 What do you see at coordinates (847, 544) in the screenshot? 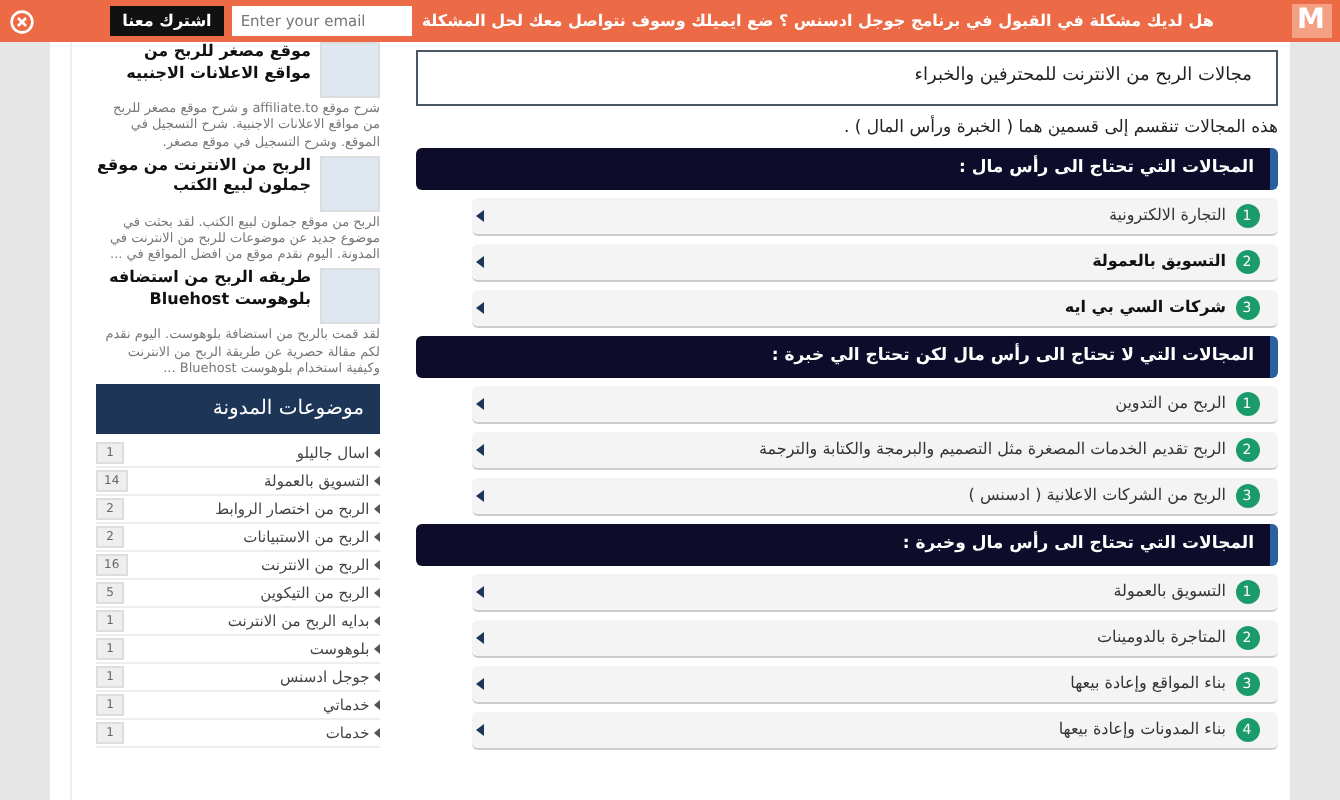
I see `section-heading: المجالات التي تحتاج الى رأس مال وخبرة :` at bounding box center [847, 544].